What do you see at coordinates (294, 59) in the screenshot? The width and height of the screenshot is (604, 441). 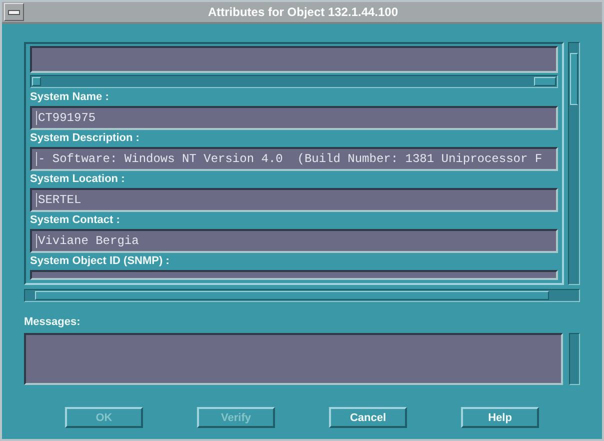 I see `text-field` at bounding box center [294, 59].